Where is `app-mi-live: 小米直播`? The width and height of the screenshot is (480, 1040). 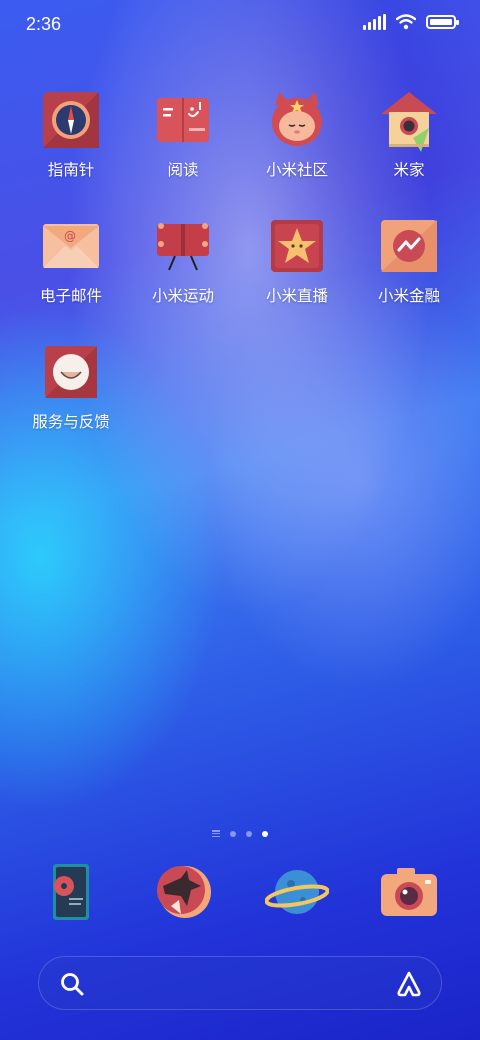
app-mi-live: 小米直播 is located at coordinates (297, 260).